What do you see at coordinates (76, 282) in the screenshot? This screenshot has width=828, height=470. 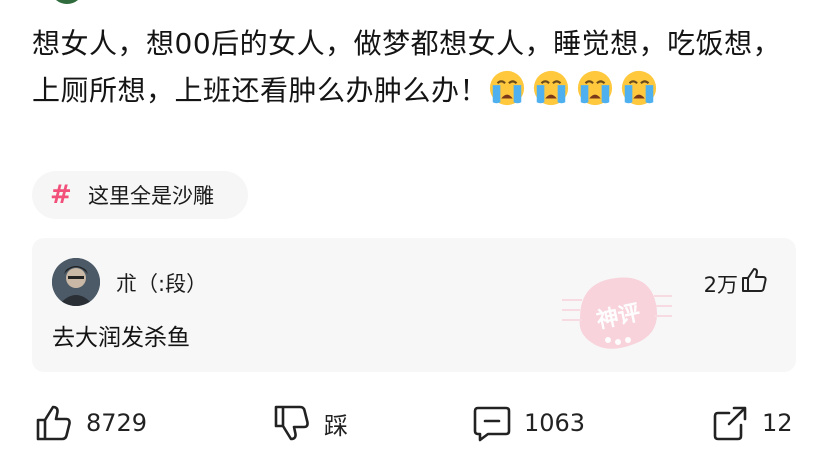 I see `commenter-avatar` at bounding box center [76, 282].